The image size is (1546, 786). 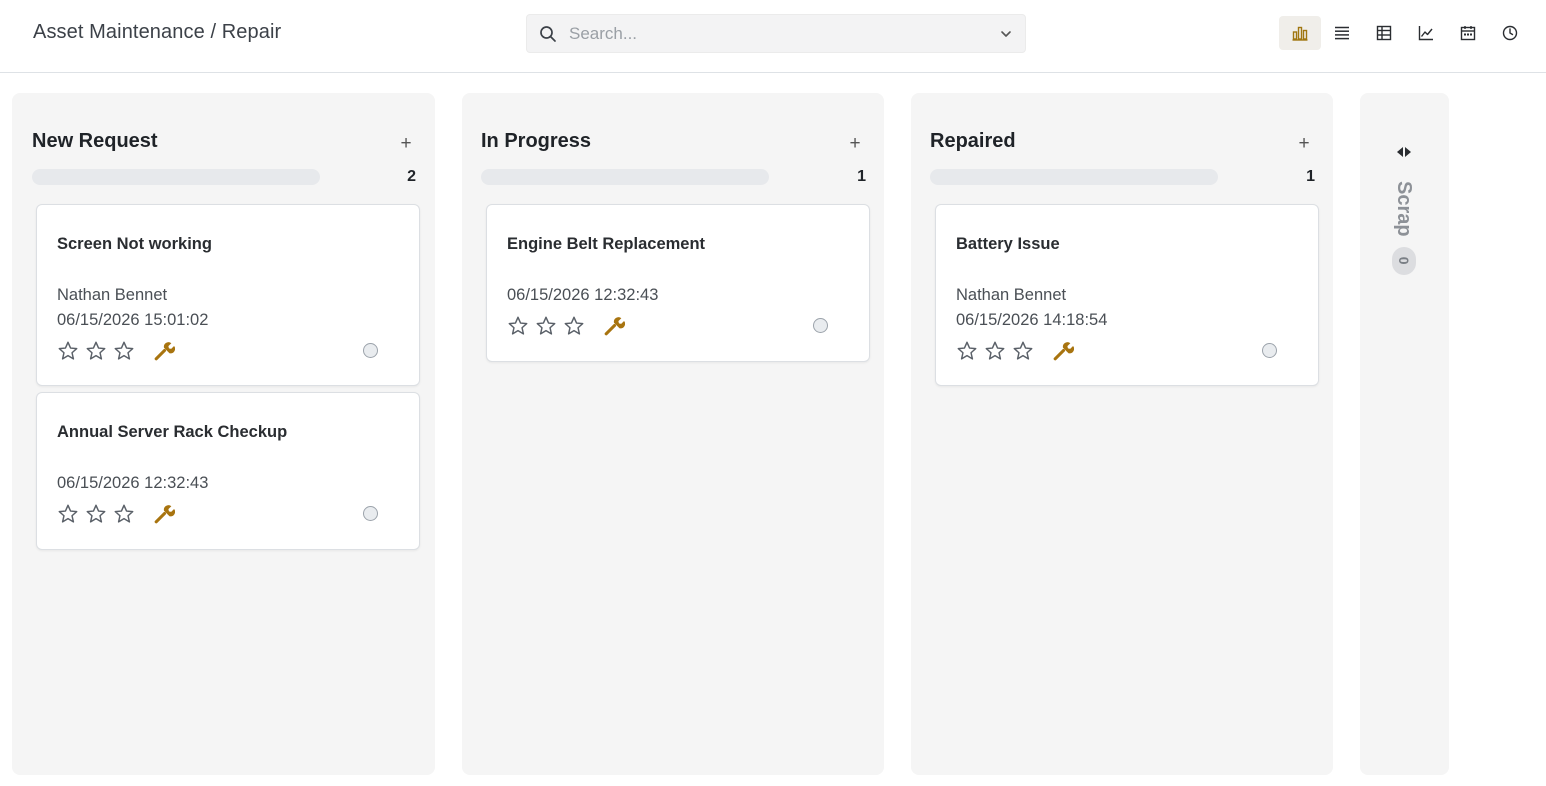 I want to click on activity-view-button, so click(x=1510, y=33).